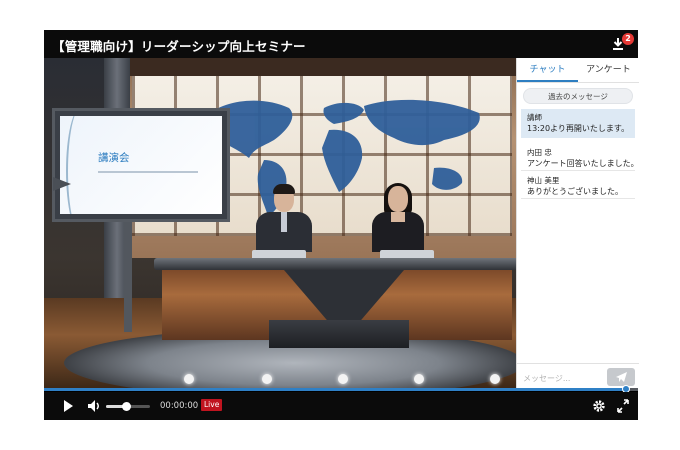 Image resolution: width=680 pixels, height=450 pixels. What do you see at coordinates (179, 46) in the screenshot?
I see `seminar-title: 【管理職向け】リーダーシップ向上セミナー` at bounding box center [179, 46].